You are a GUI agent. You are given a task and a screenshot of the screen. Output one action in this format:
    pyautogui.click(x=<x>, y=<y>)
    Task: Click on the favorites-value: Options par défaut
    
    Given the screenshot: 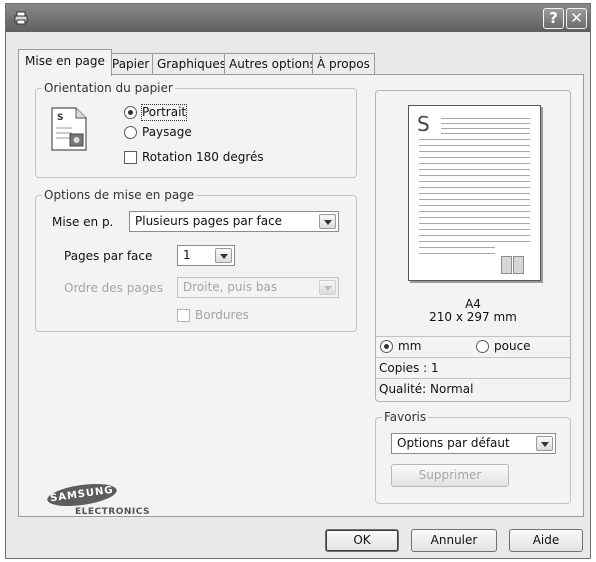 What is the action you would take?
    pyautogui.click(x=453, y=443)
    